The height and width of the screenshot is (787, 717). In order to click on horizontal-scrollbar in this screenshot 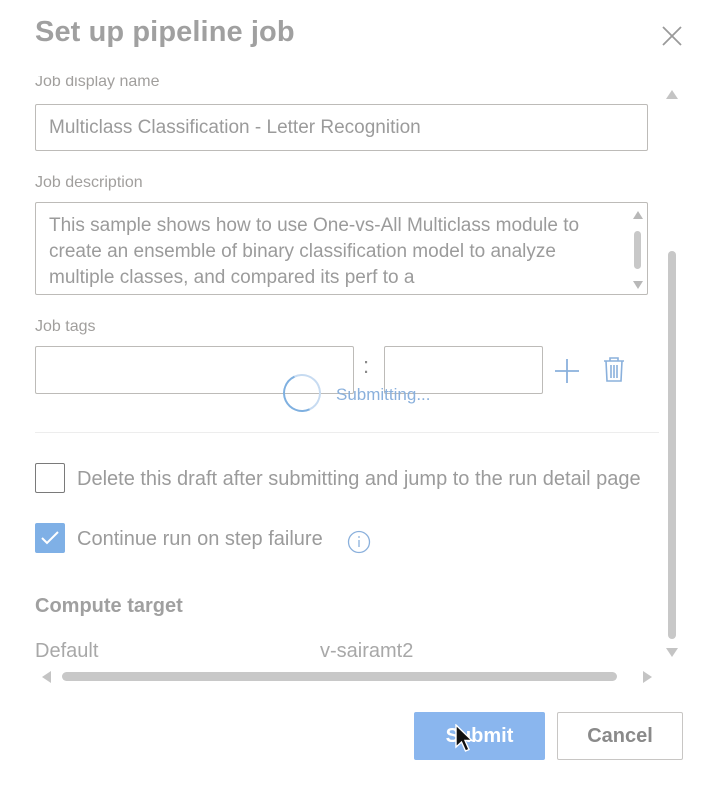, I will do `click(349, 677)`.